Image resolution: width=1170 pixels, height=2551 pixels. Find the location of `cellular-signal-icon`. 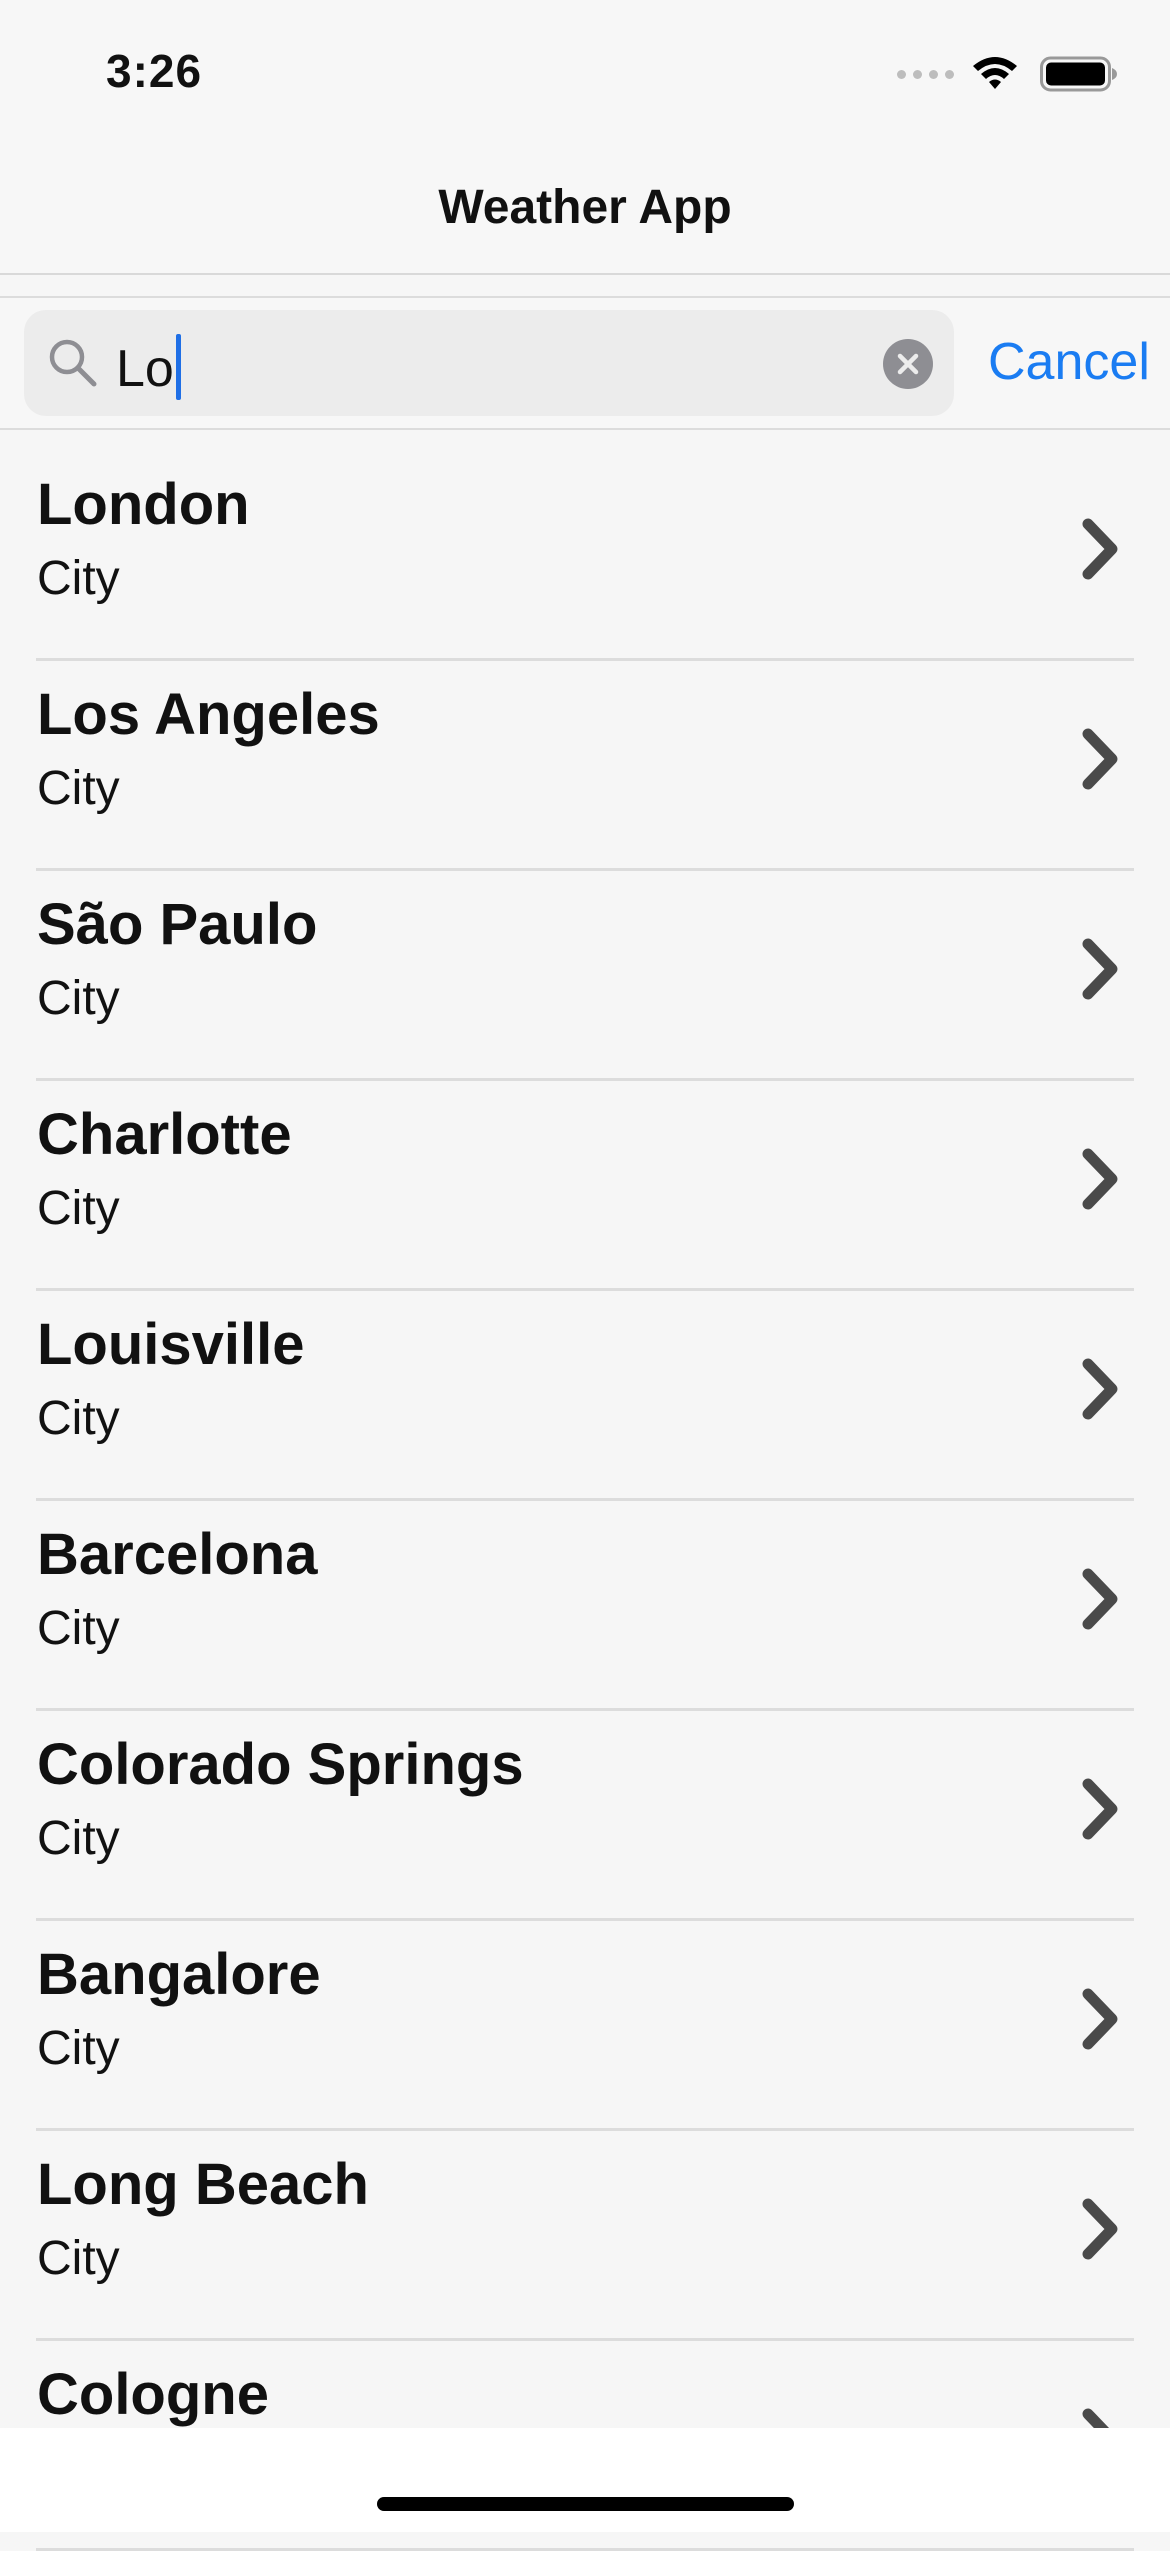

cellular-signal-icon is located at coordinates (925, 74).